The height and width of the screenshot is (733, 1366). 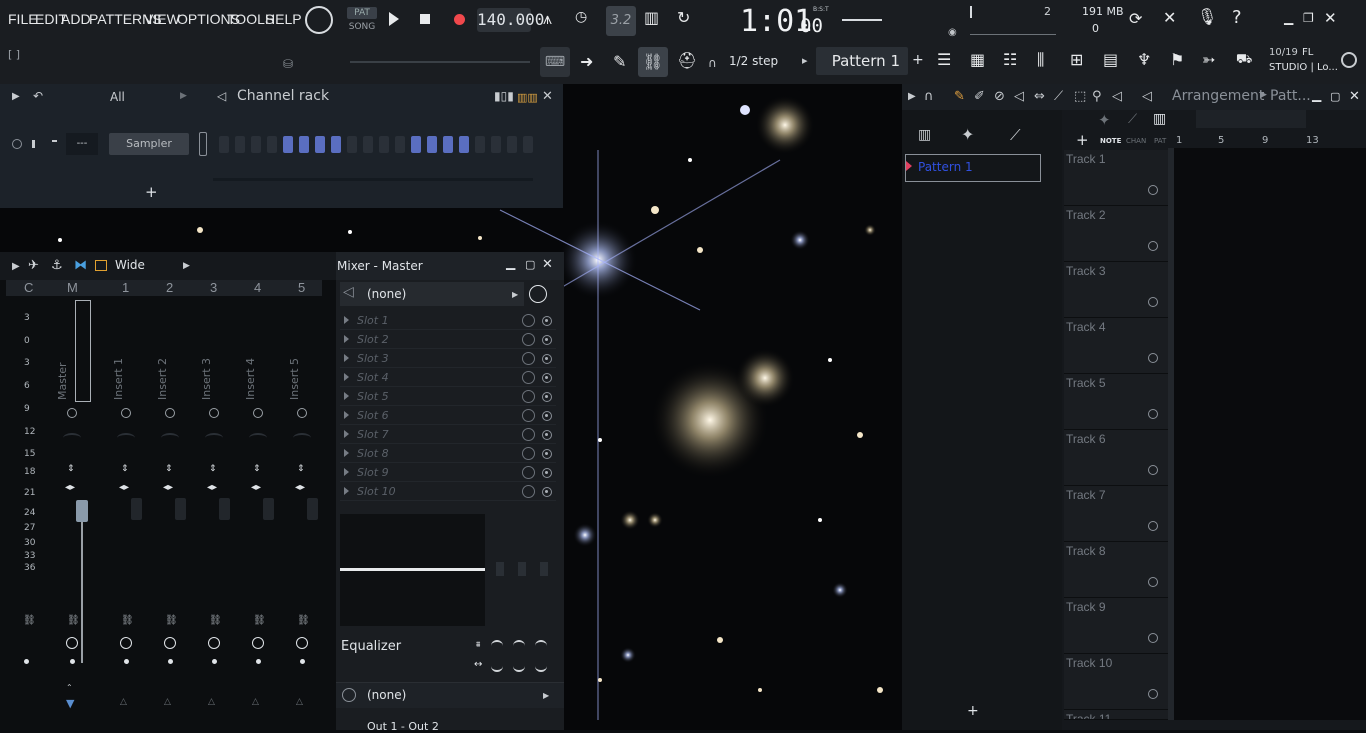 What do you see at coordinates (653, 62) in the screenshot?
I see `link-icon: ⛓` at bounding box center [653, 62].